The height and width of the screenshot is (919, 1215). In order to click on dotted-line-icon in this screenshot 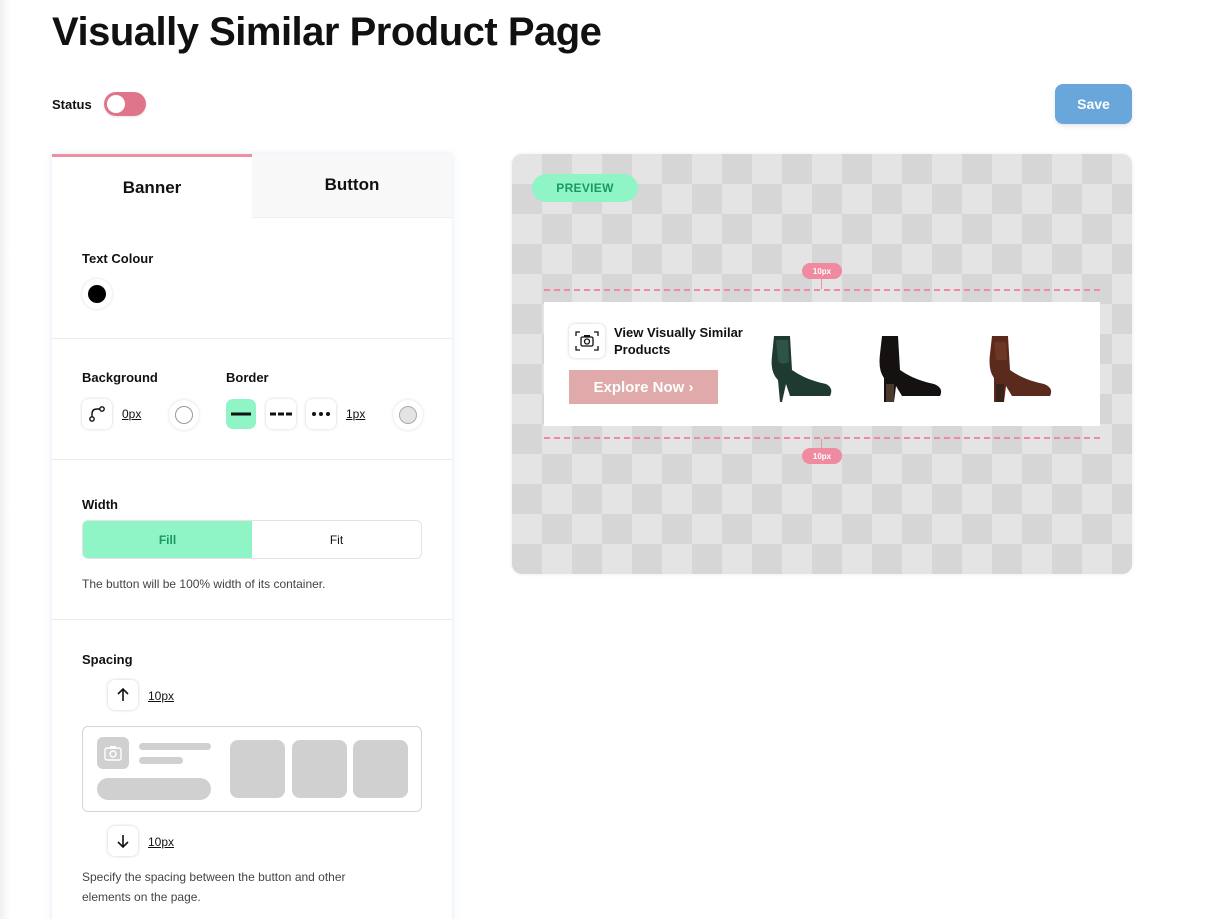, I will do `click(321, 414)`.